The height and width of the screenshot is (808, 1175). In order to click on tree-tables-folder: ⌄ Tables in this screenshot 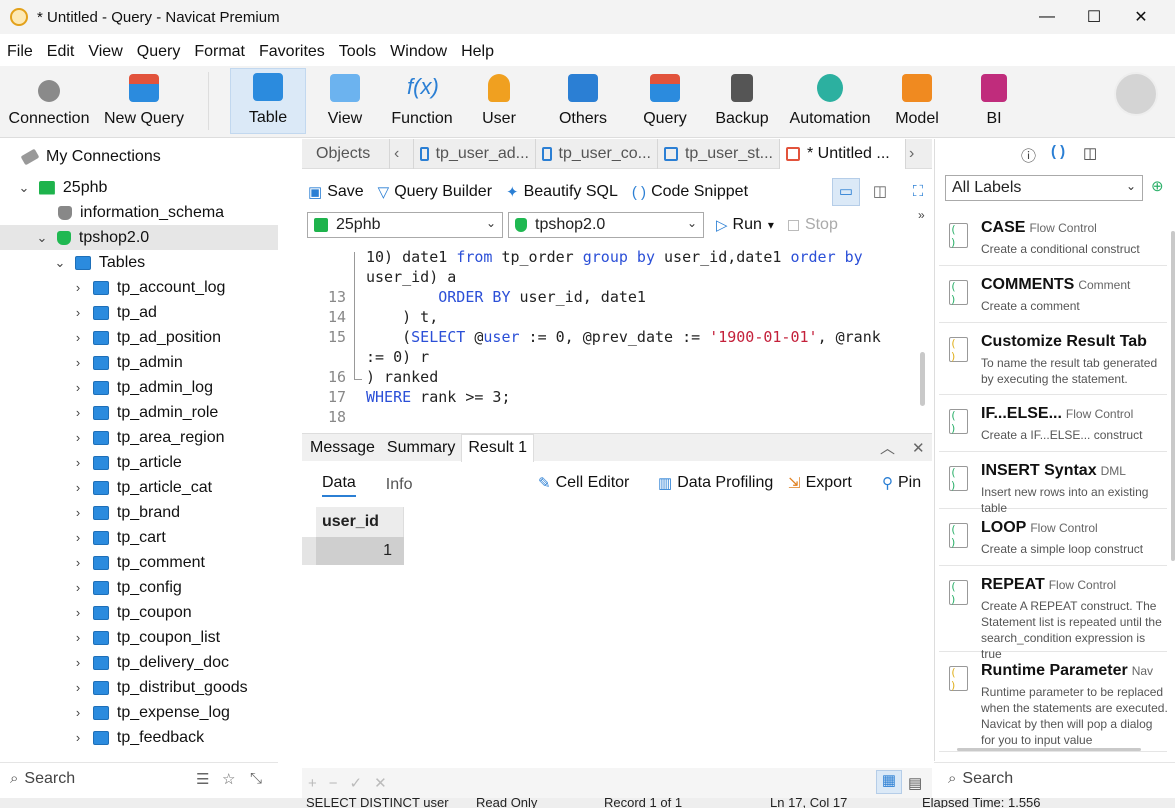, I will do `click(139, 262)`.